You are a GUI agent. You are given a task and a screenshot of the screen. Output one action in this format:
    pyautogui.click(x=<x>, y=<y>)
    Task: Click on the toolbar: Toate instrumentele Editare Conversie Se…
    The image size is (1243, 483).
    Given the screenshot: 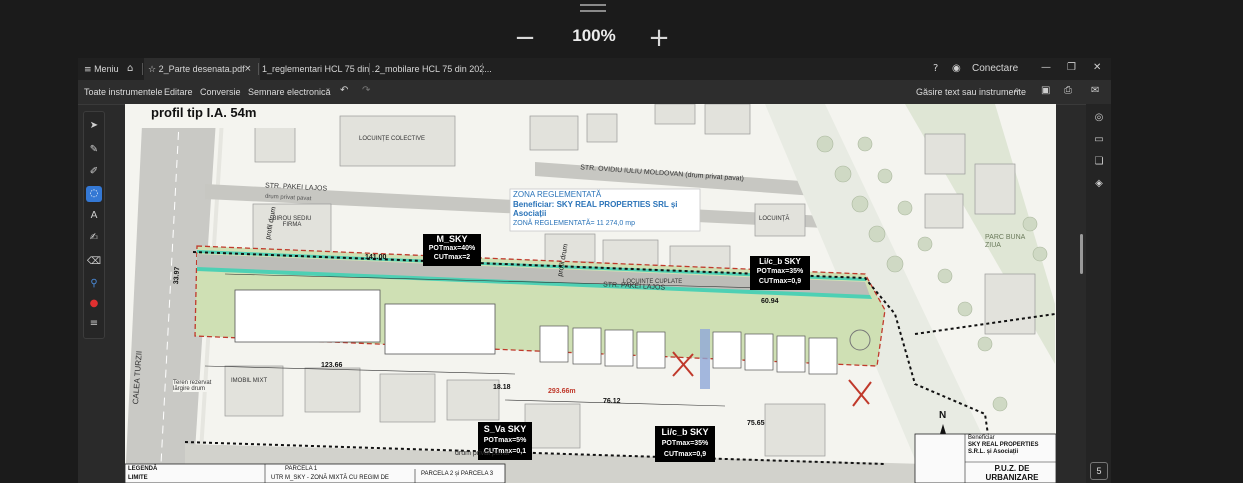 What is the action you would take?
    pyautogui.click(x=594, y=92)
    